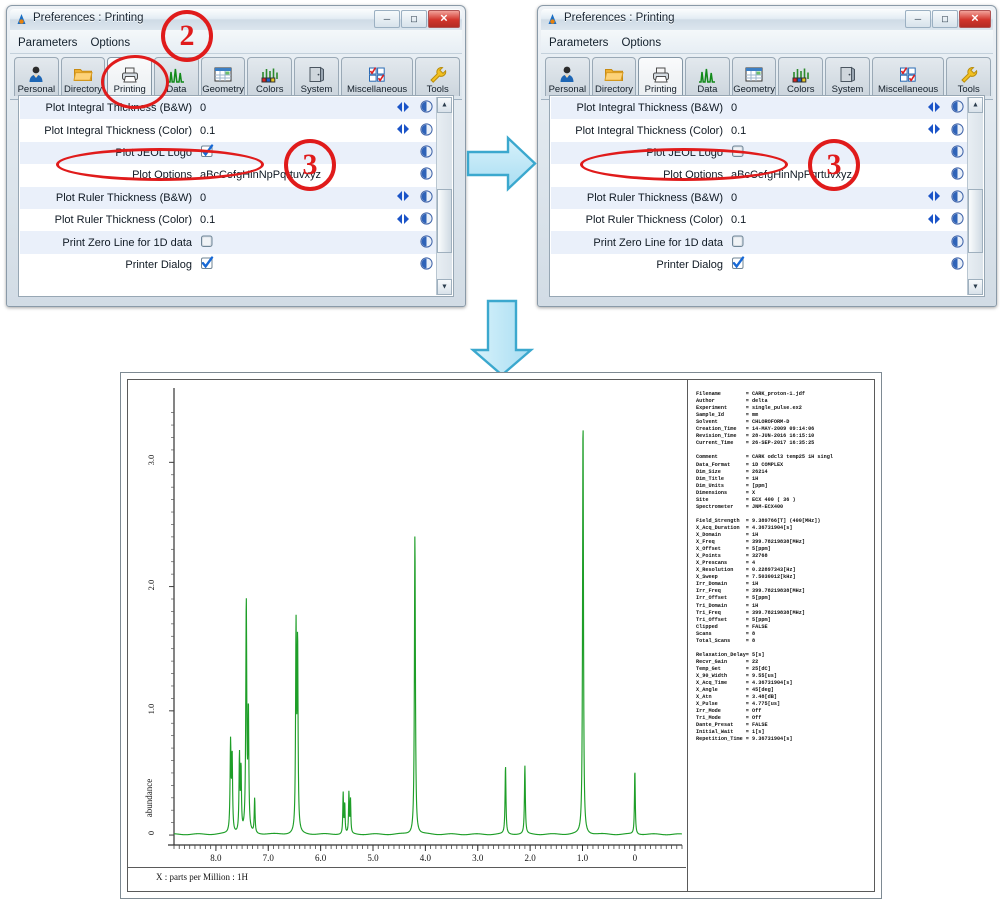 Image resolution: width=1000 pixels, height=902 pixels. What do you see at coordinates (444, 19) in the screenshot?
I see `close-button: ✕` at bounding box center [444, 19].